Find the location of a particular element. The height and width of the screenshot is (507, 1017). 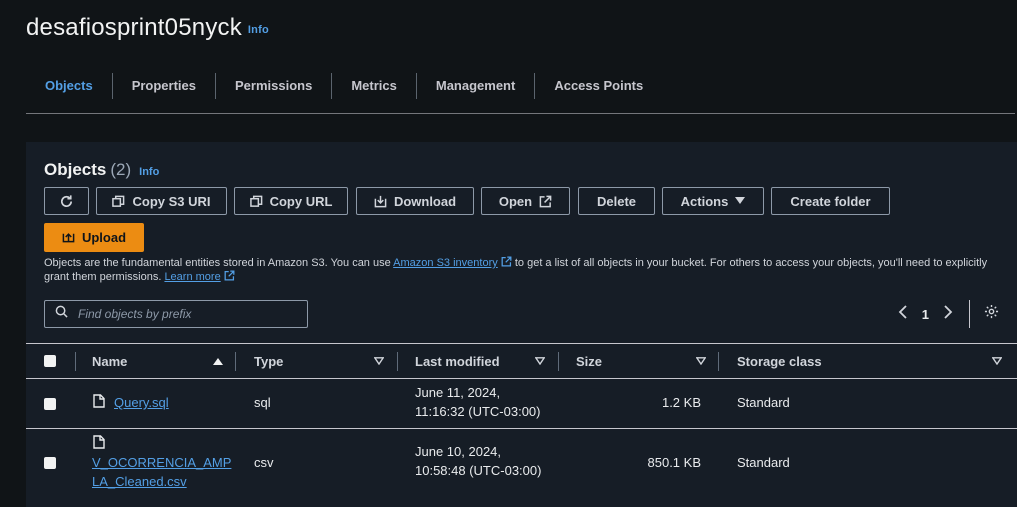

create-folder-button: Create folder is located at coordinates (830, 201).